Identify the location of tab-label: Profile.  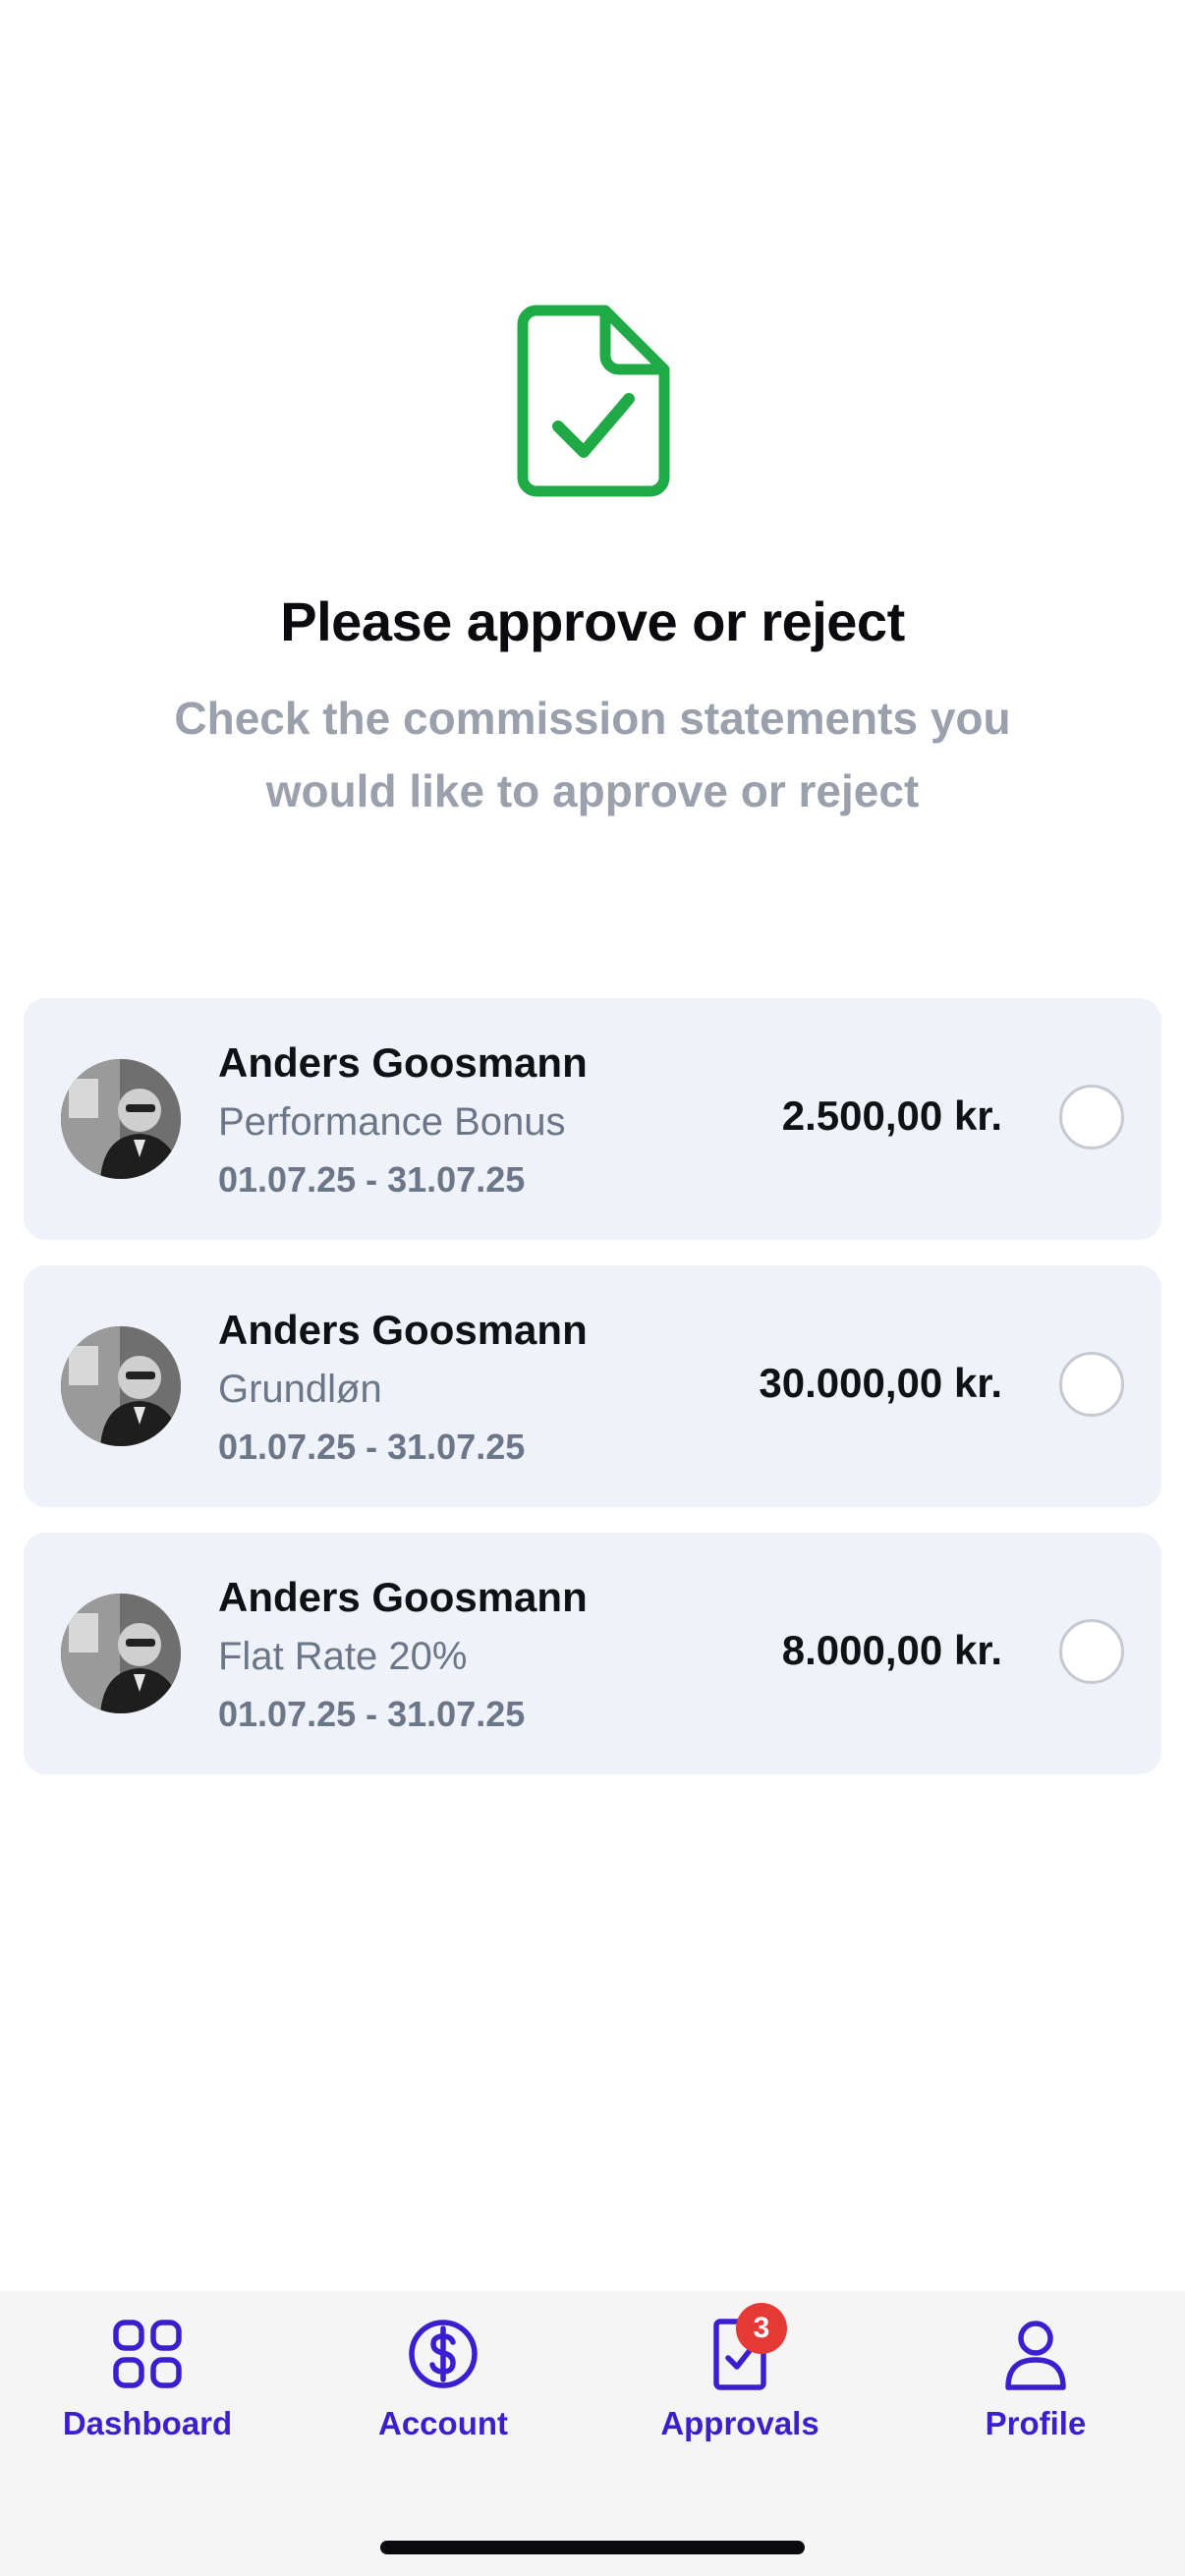
(1036, 2423).